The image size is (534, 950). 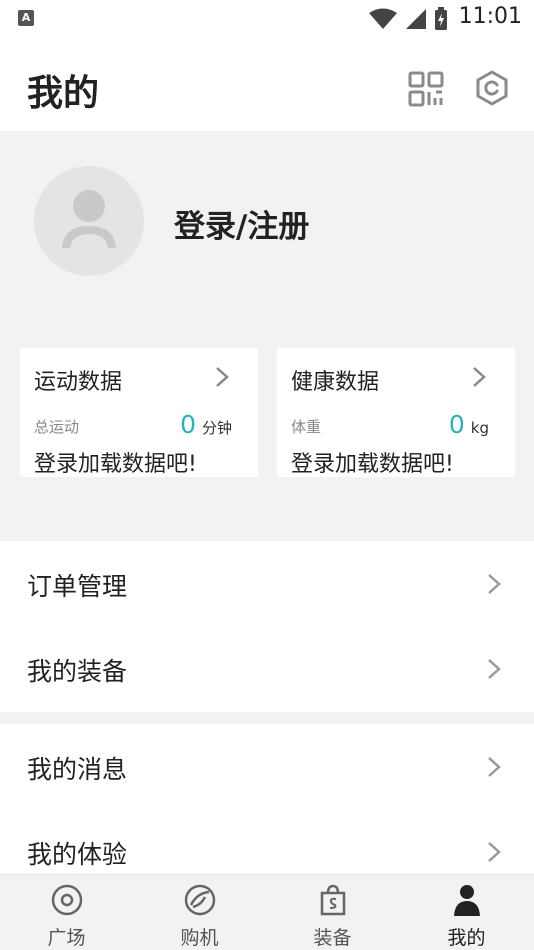 I want to click on metric-label: 体重, so click(x=306, y=427).